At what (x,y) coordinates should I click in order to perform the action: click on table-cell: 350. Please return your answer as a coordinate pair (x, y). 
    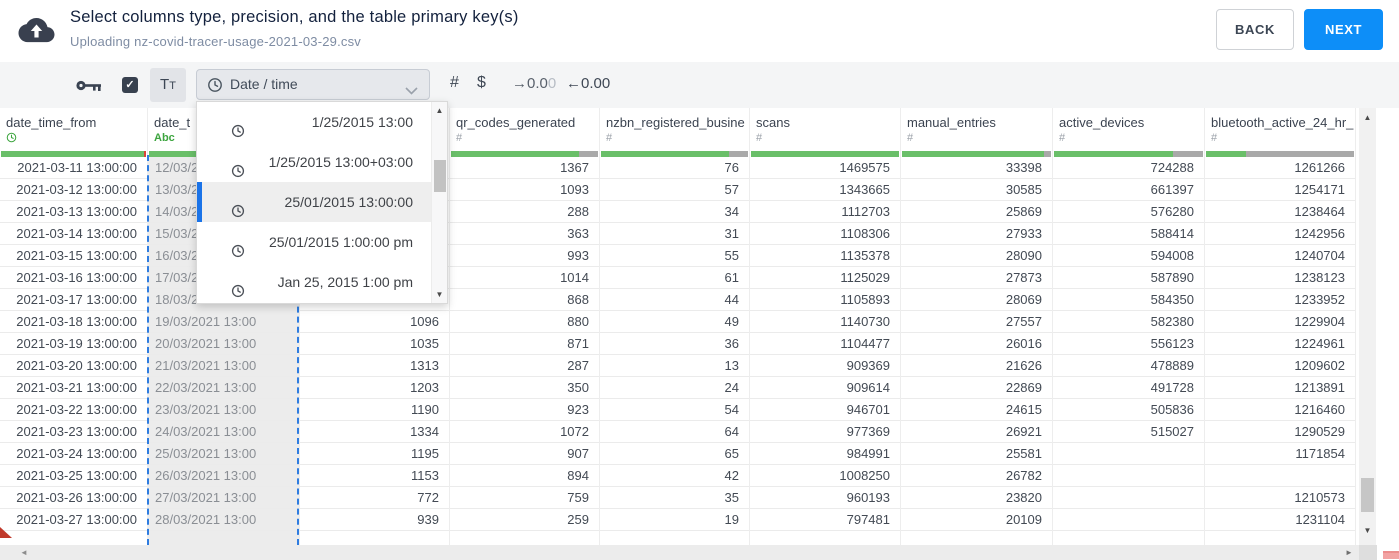
    Looking at the image, I should click on (524, 388).